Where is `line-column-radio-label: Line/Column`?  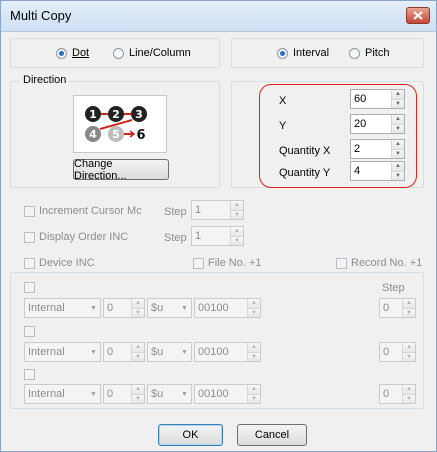
line-column-radio-label: Line/Column is located at coordinates (160, 53).